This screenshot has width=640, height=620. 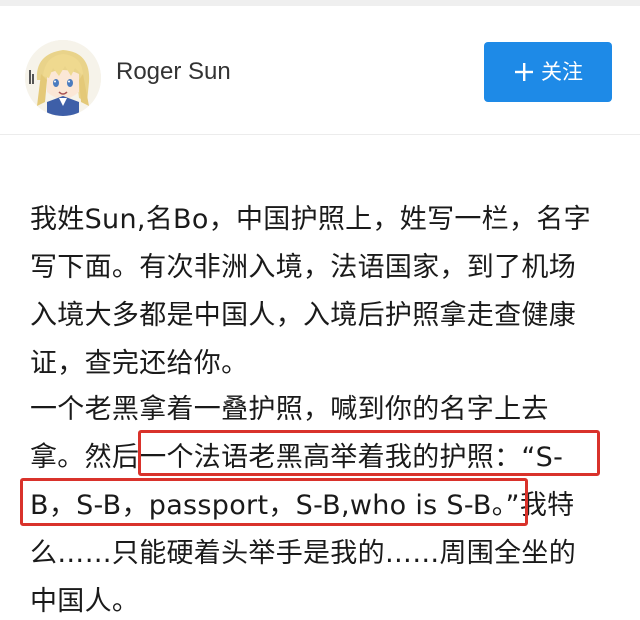 I want to click on anime-girl-avatar-icon, so click(x=63, y=78).